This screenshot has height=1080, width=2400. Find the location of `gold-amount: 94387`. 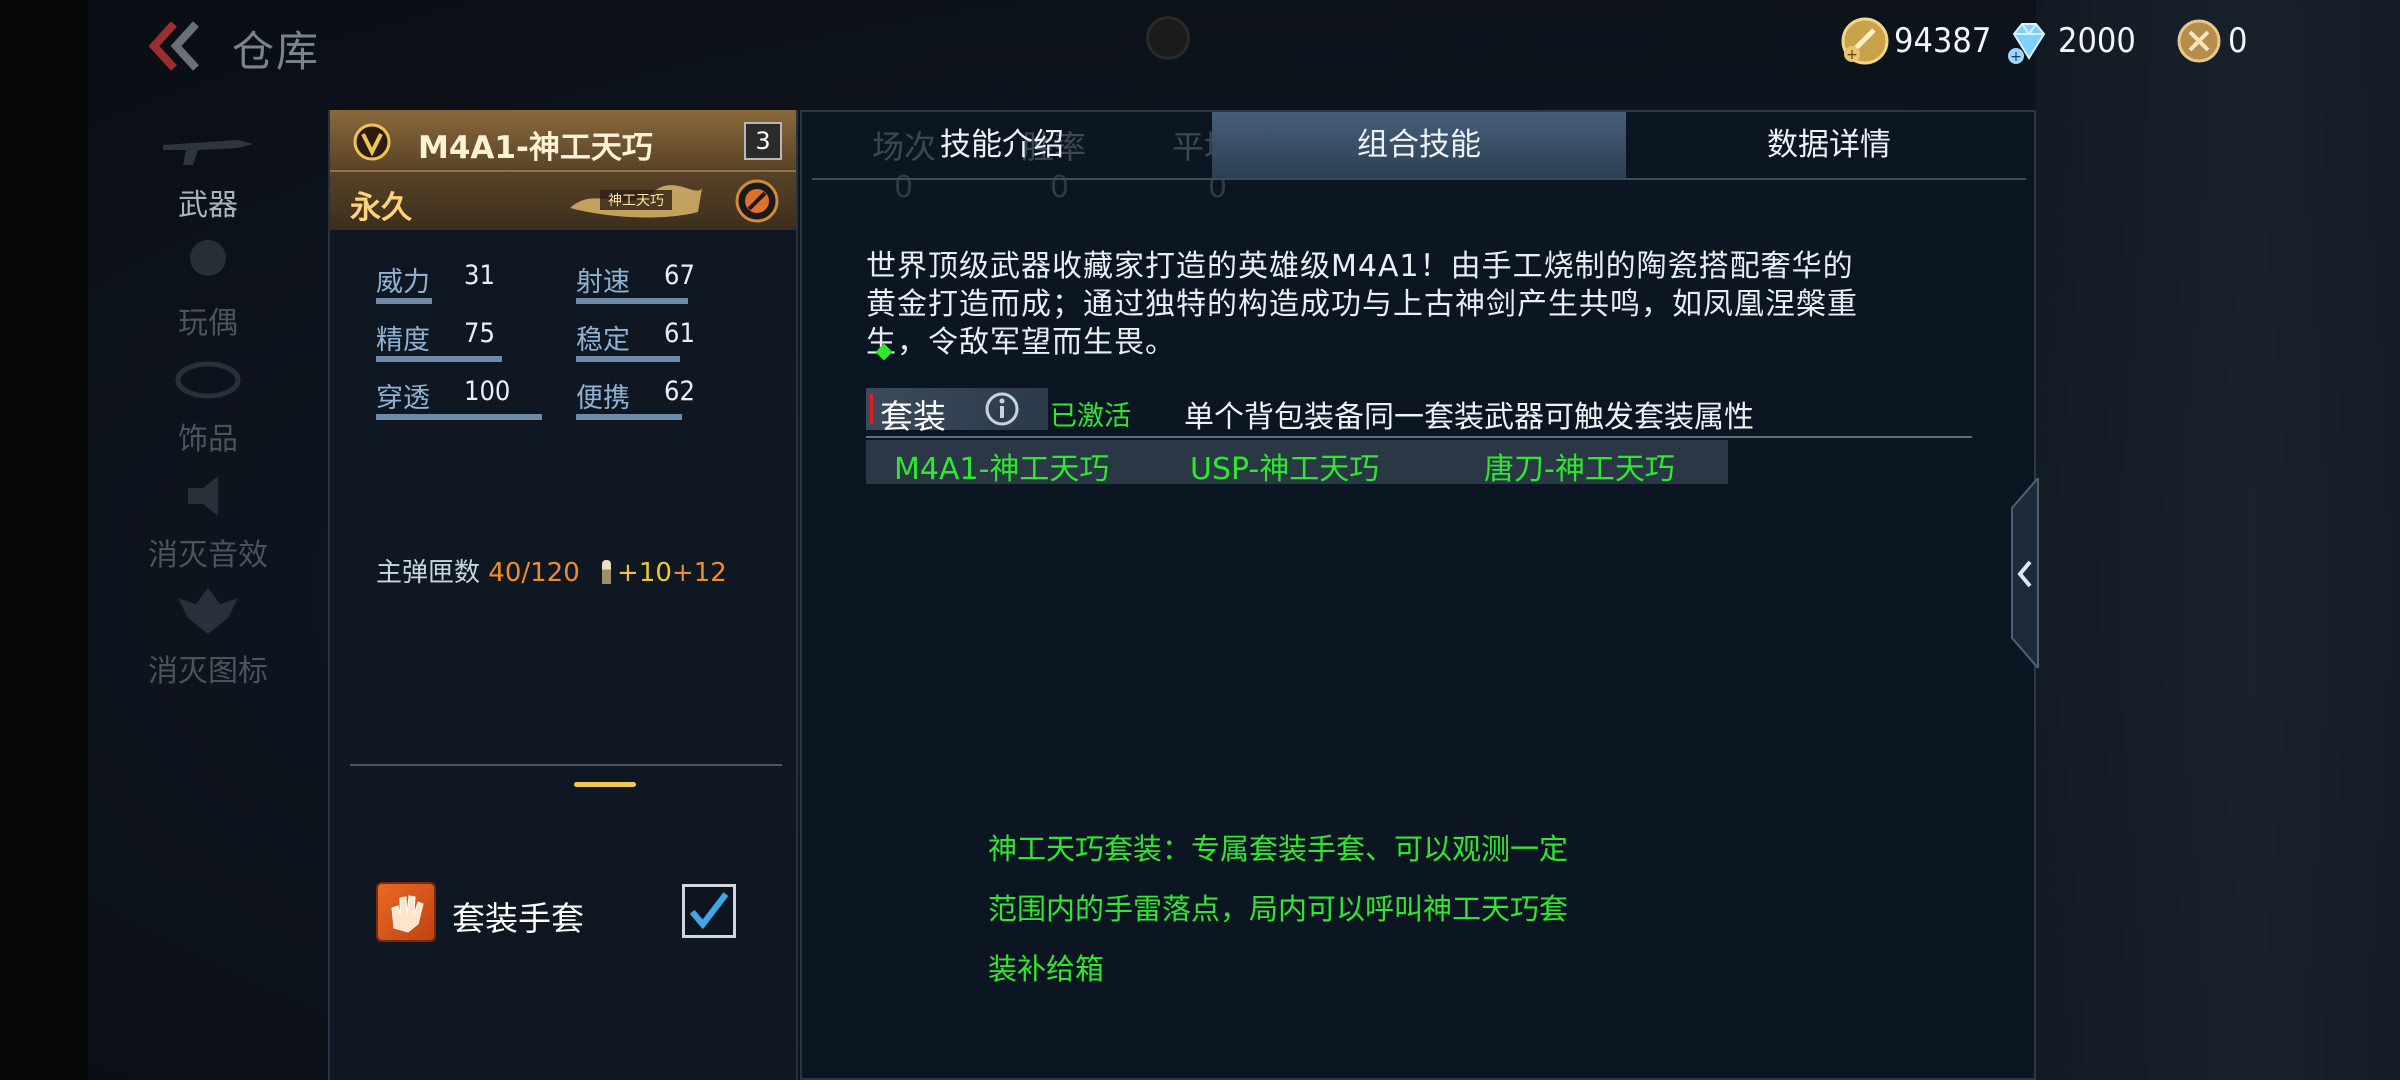

gold-amount: 94387 is located at coordinates (1943, 41).